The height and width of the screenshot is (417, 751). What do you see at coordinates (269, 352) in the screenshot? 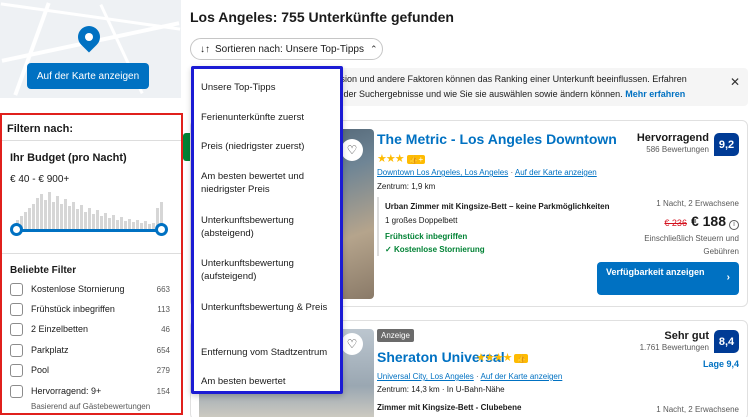
I see `sort-option-distance: Entfernung vom Stadtzentrum` at bounding box center [269, 352].